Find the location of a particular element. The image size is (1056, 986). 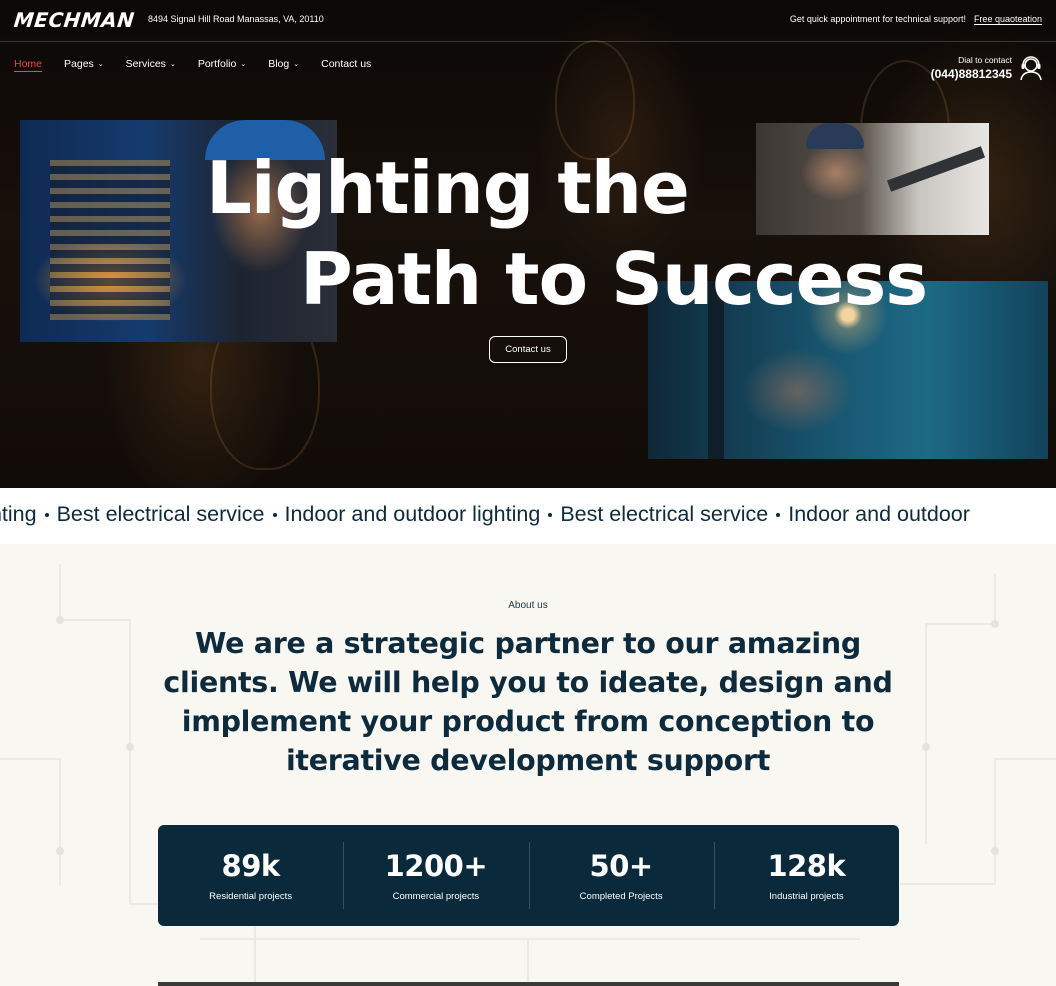

next-section-image-edge is located at coordinates (528, 984).